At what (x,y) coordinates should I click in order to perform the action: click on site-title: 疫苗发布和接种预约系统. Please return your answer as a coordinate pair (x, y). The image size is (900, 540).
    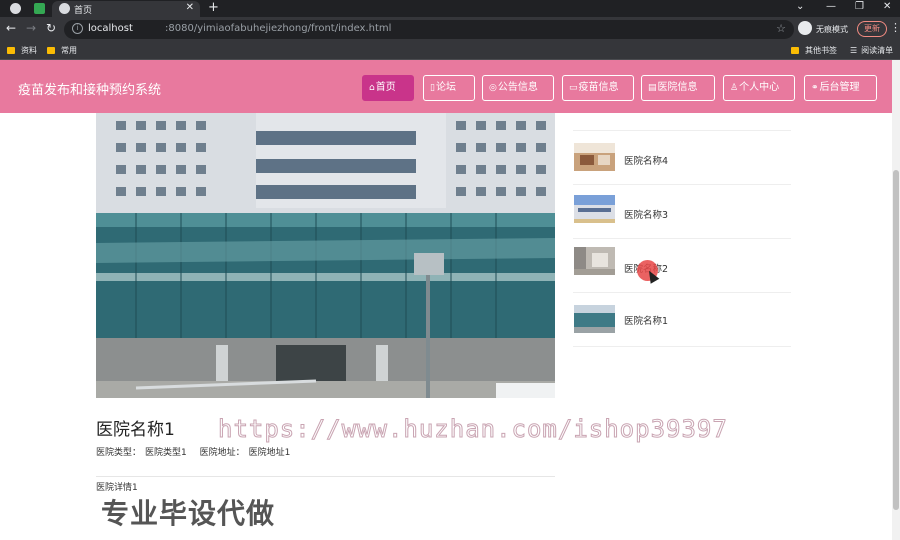
    Looking at the image, I should click on (90, 90).